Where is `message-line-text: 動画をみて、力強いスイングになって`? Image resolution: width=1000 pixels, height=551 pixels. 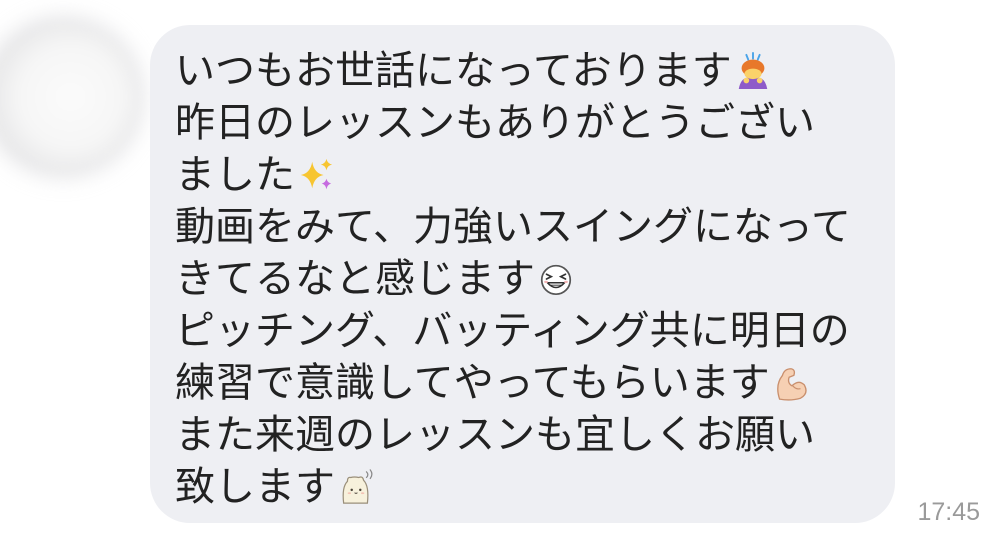 message-line-text: 動画をみて、力強いスイングになって is located at coordinates (513, 227).